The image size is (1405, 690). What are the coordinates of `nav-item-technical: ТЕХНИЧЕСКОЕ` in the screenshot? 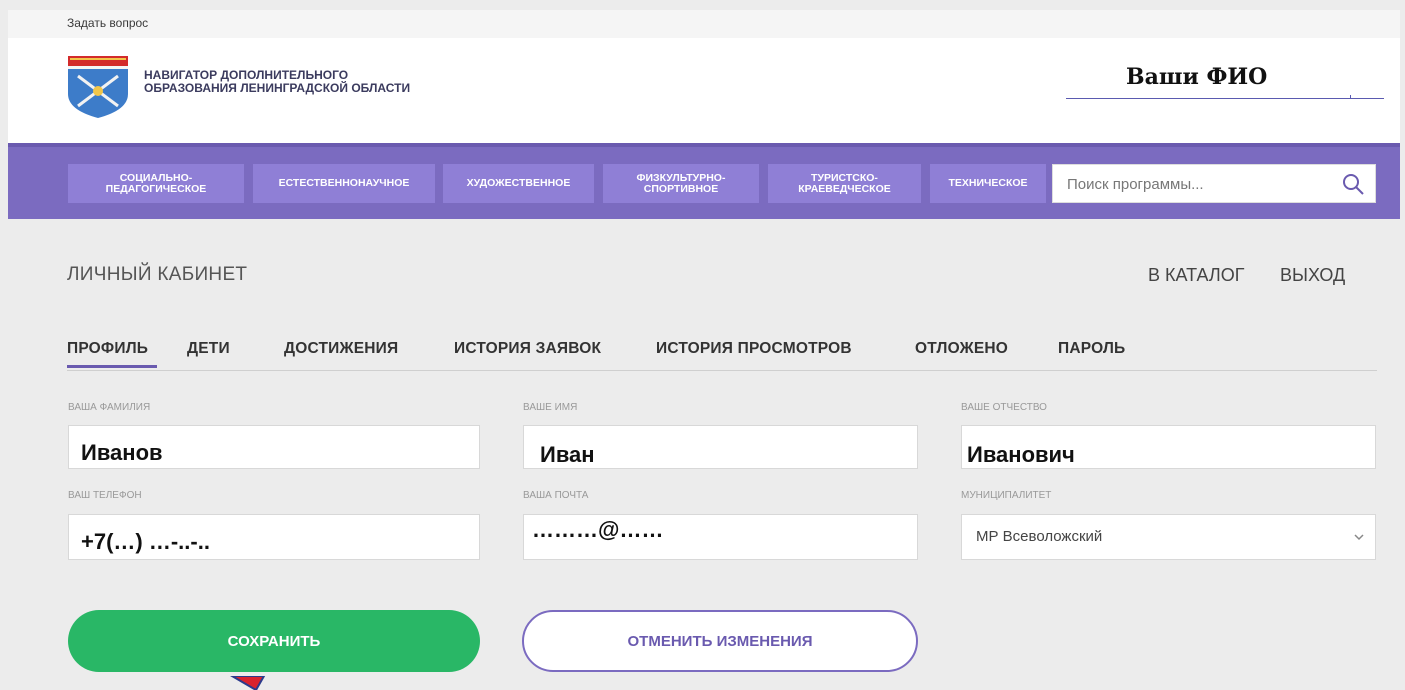 It's located at (988, 183).